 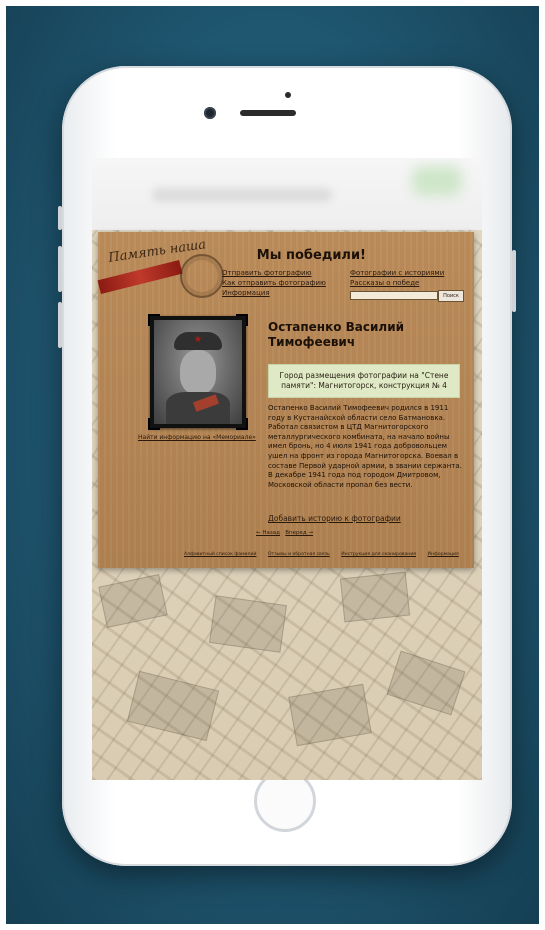 I want to click on prev-link: ← Назад, so click(x=268, y=533).